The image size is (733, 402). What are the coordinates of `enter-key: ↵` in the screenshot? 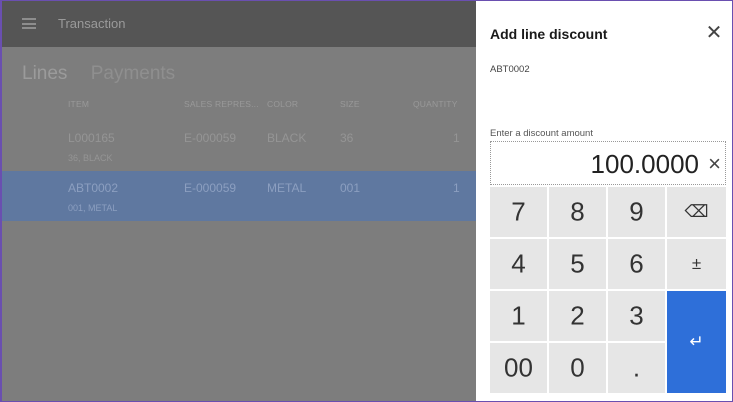 It's located at (696, 342).